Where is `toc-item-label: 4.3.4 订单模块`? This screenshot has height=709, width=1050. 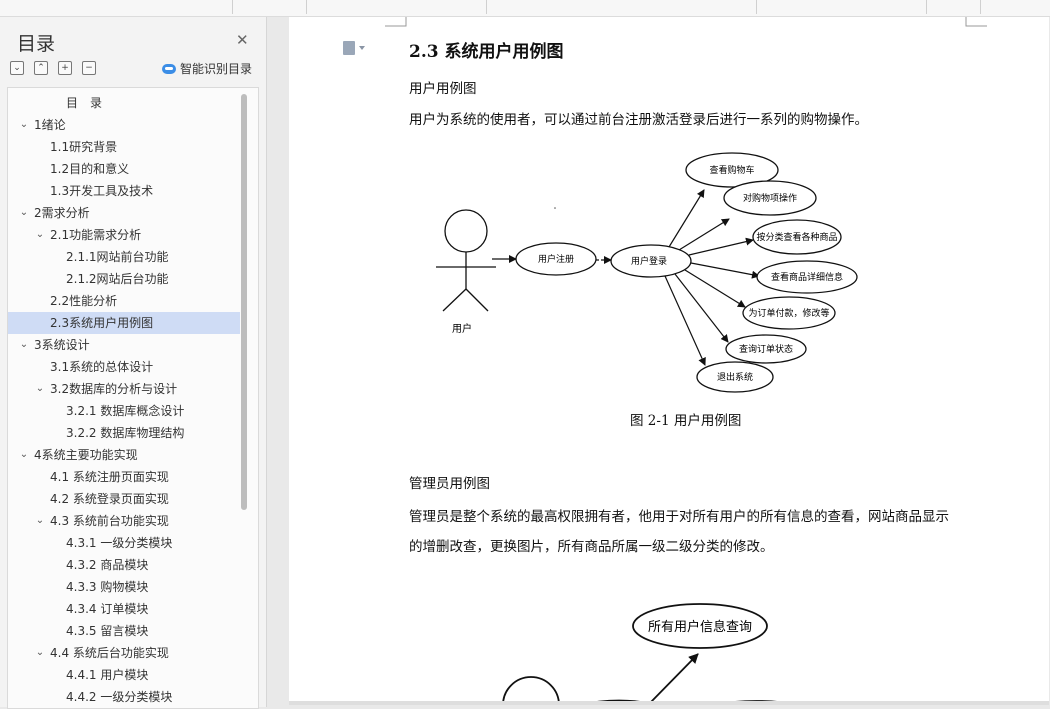
toc-item-label: 4.3.4 订单模块 is located at coordinates (107, 609).